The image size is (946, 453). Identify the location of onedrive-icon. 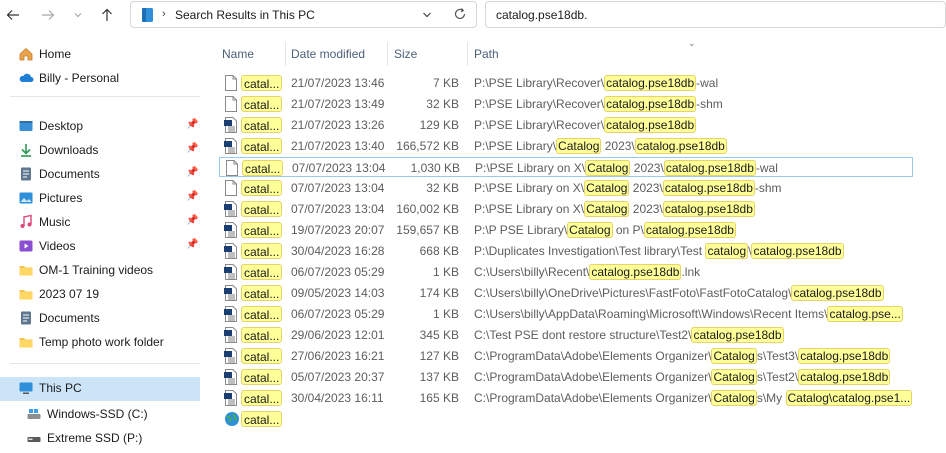
(26, 77).